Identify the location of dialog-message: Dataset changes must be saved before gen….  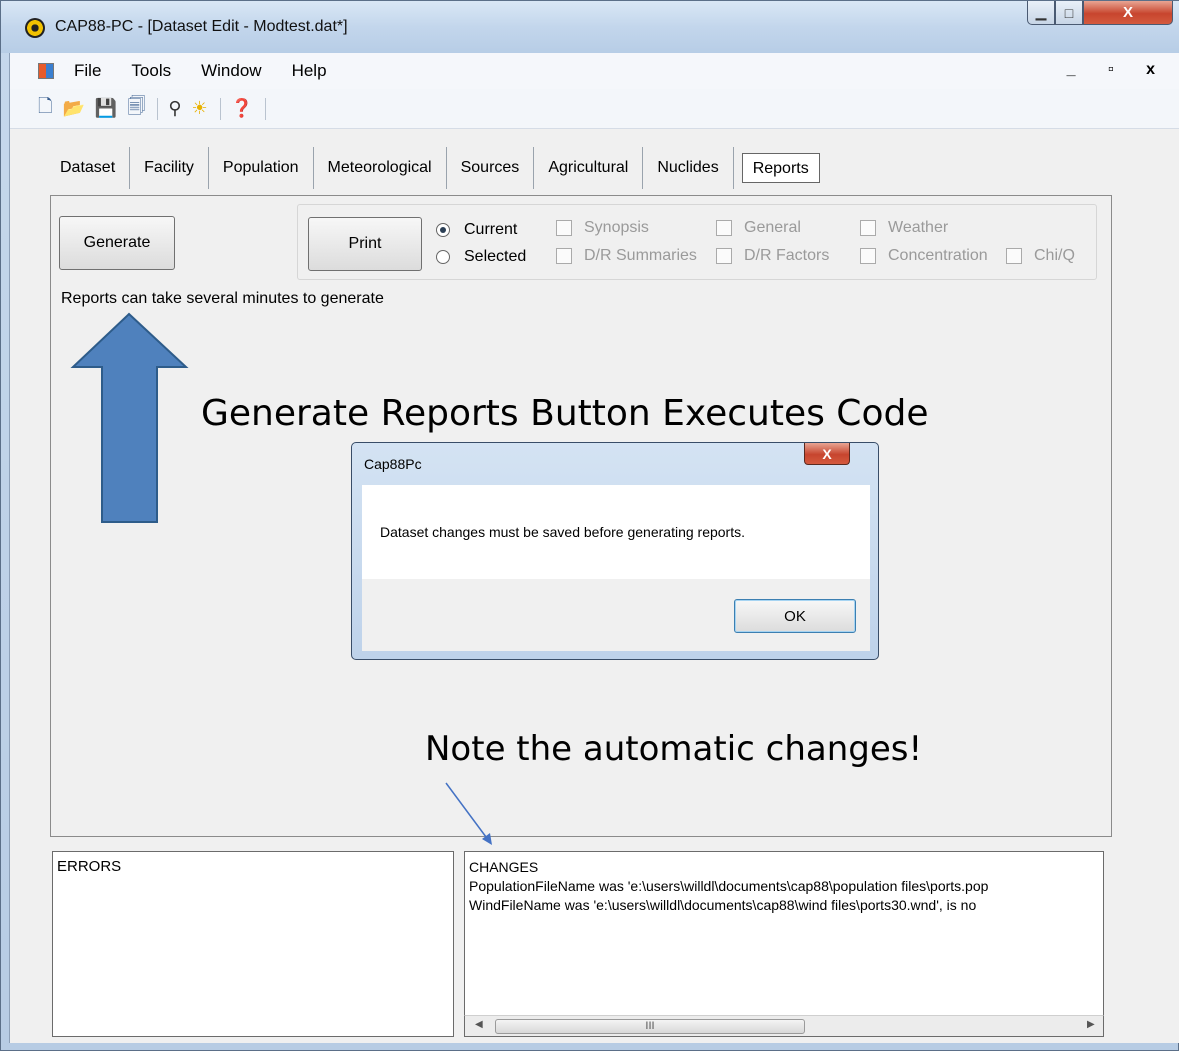
(562, 532).